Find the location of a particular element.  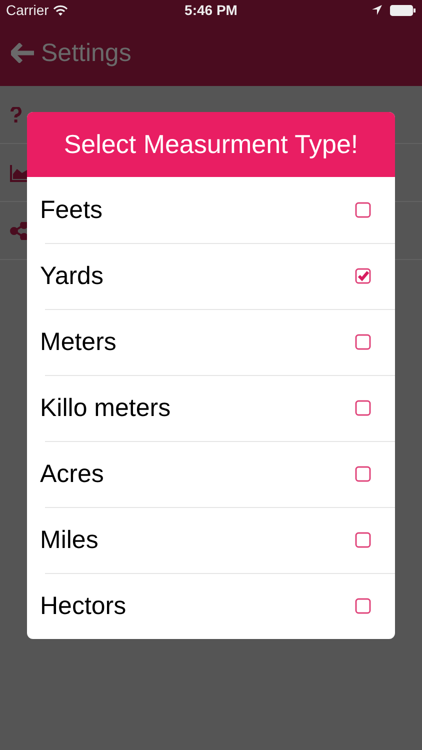

option-row: Yards is located at coordinates (211, 276).